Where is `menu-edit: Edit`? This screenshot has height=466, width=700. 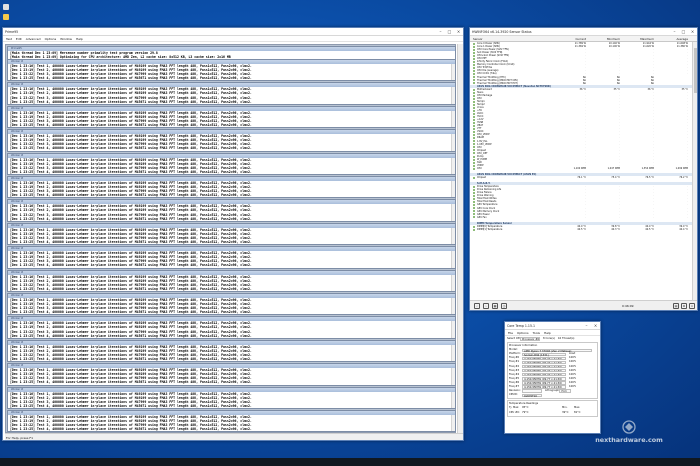
menu-edit: Edit is located at coordinates (19, 39).